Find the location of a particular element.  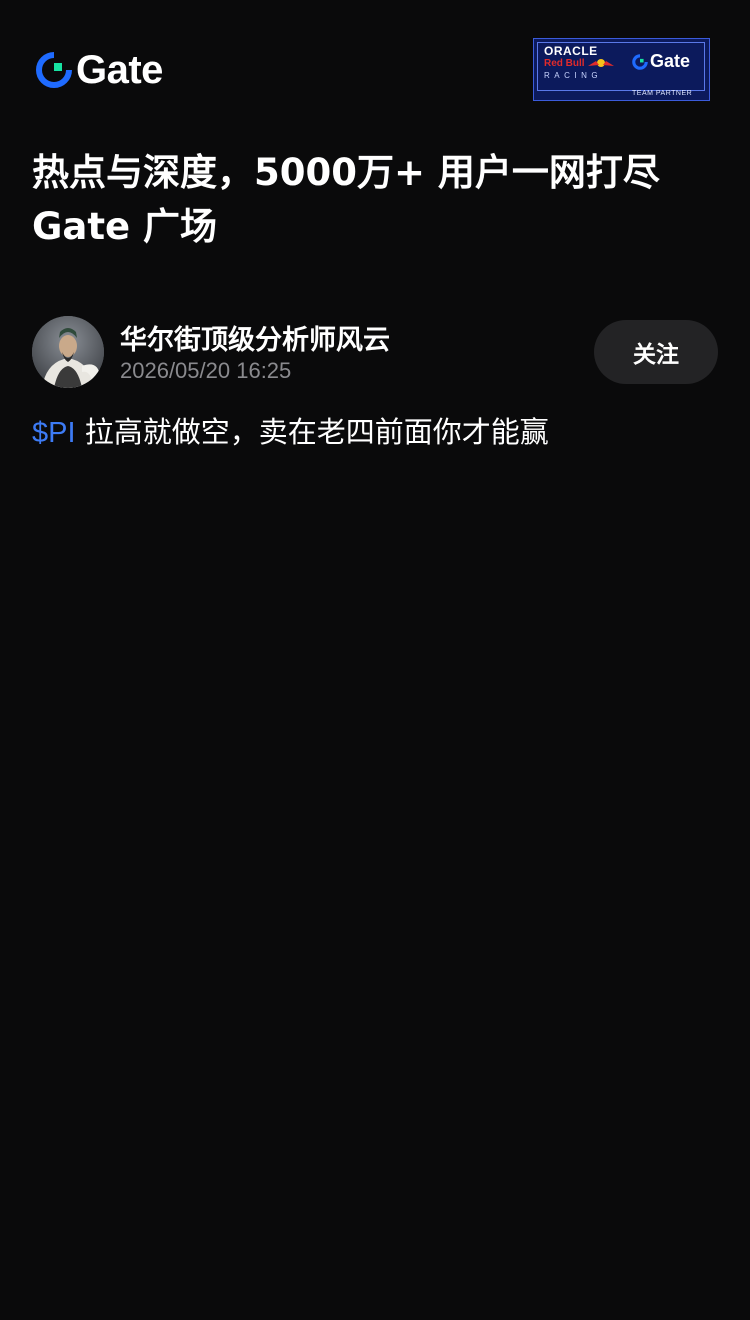

author-name: 华尔街顶级分析师风云 is located at coordinates (255, 337).